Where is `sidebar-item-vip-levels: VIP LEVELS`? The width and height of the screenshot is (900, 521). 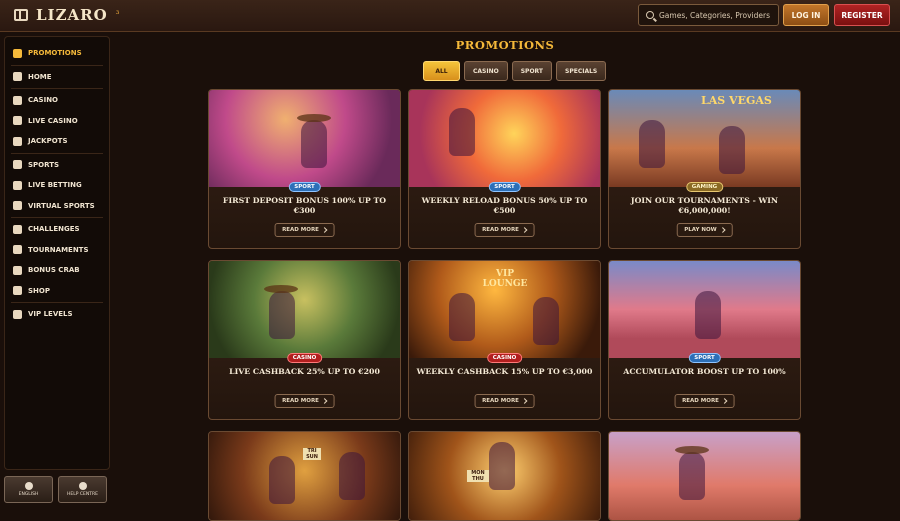 sidebar-item-vip-levels: VIP LEVELS is located at coordinates (57, 314).